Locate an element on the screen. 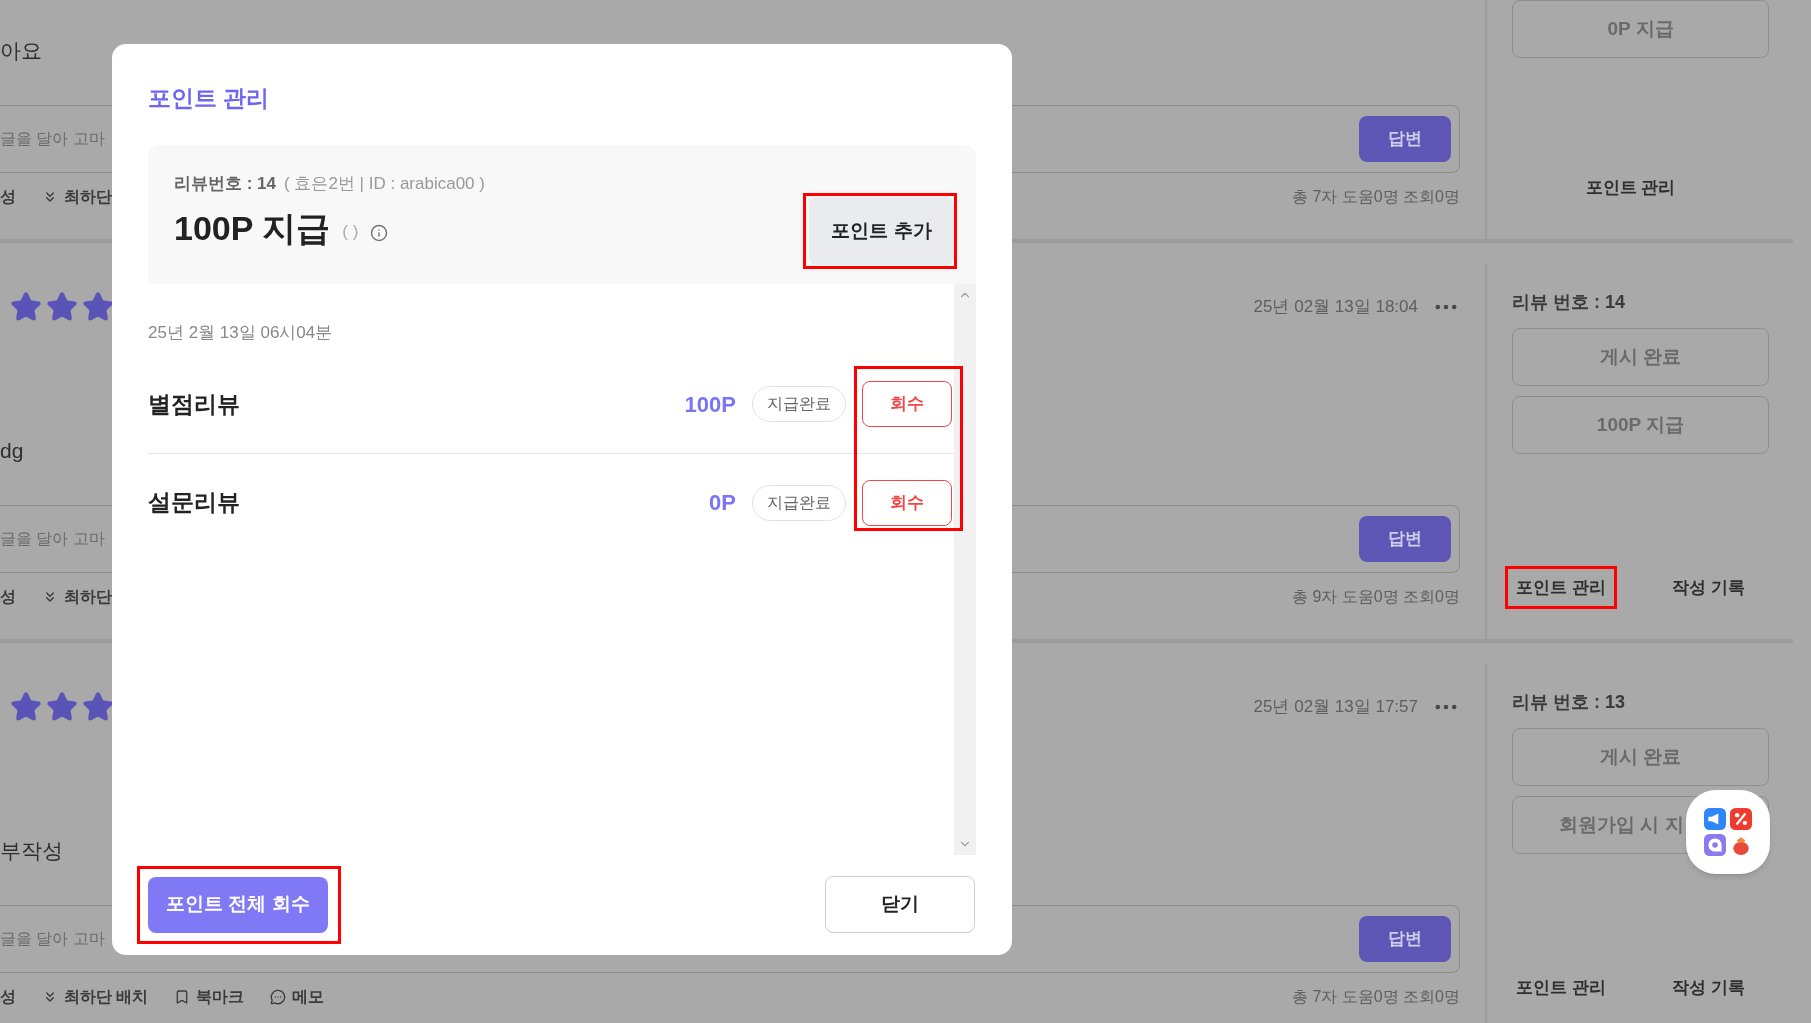 The image size is (1811, 1023). review-date: 25년 02월 13일 17:57 is located at coordinates (1335, 707).